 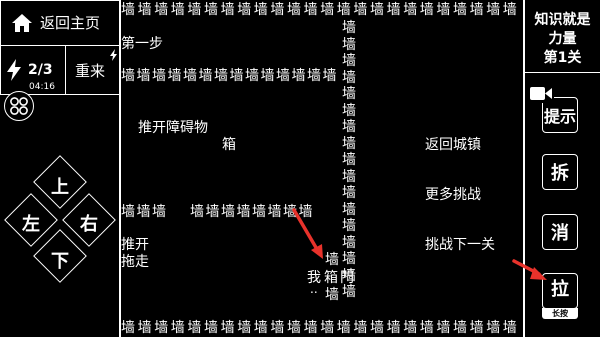 What do you see at coordinates (135, 245) in the screenshot?
I see `push-label: 推开` at bounding box center [135, 245].